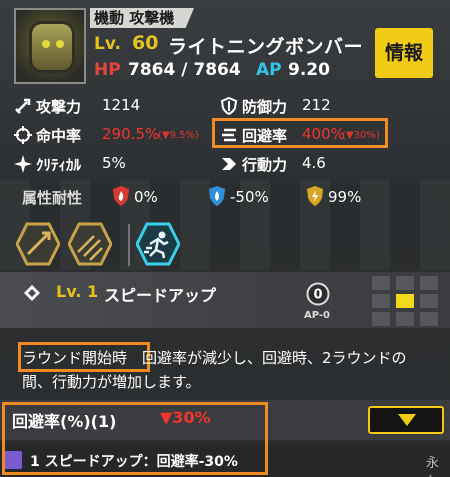  What do you see at coordinates (135, 438) in the screenshot?
I see `effect-highlight` at bounding box center [135, 438].